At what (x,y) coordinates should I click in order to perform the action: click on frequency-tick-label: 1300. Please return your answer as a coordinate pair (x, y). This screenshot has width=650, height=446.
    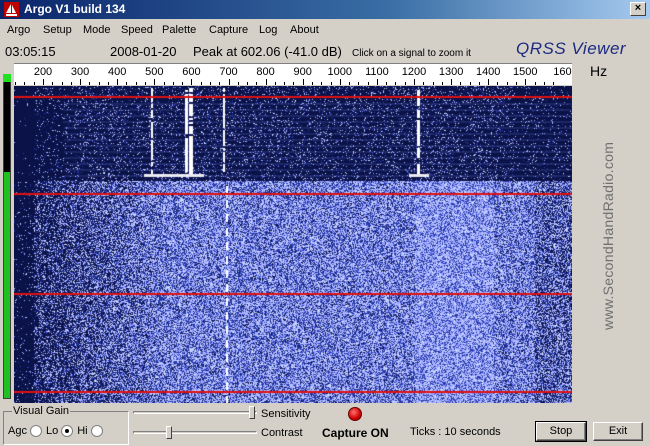
    Looking at the image, I should click on (451, 72).